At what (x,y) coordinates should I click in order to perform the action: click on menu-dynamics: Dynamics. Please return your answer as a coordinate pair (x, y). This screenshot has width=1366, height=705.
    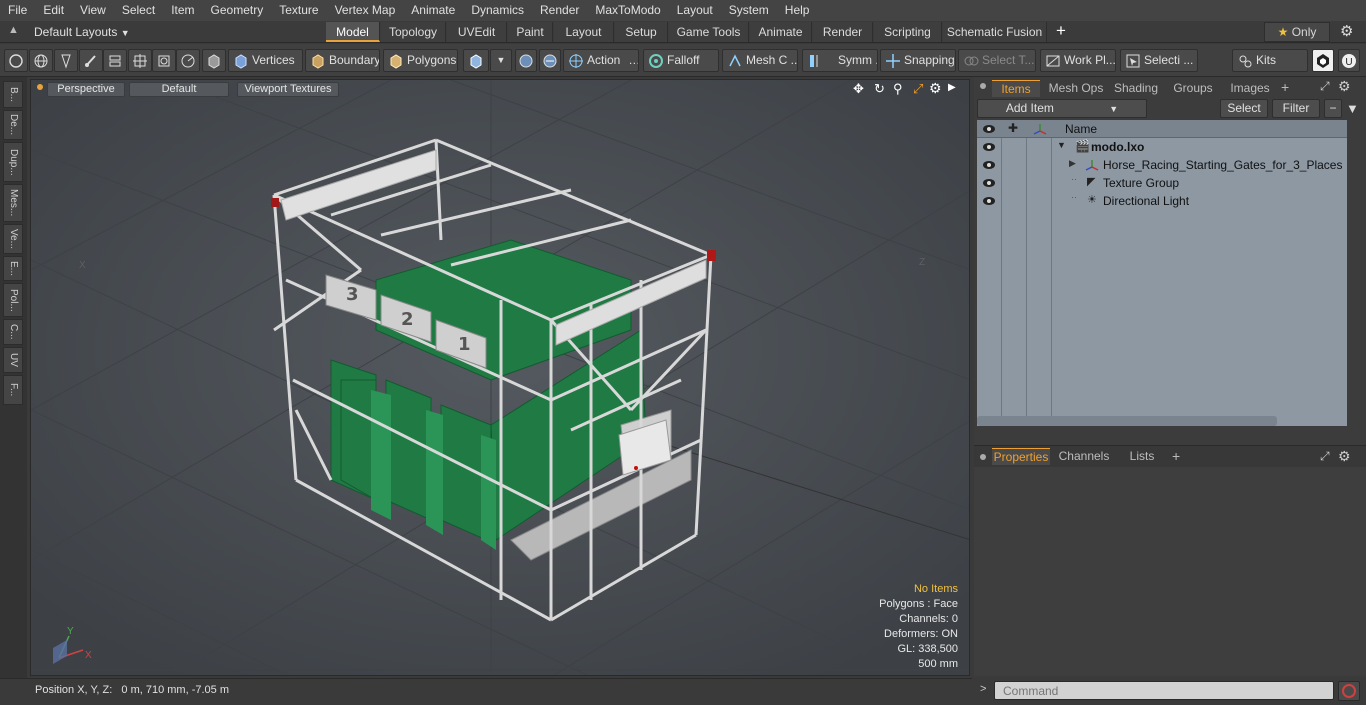
    Looking at the image, I should click on (497, 10).